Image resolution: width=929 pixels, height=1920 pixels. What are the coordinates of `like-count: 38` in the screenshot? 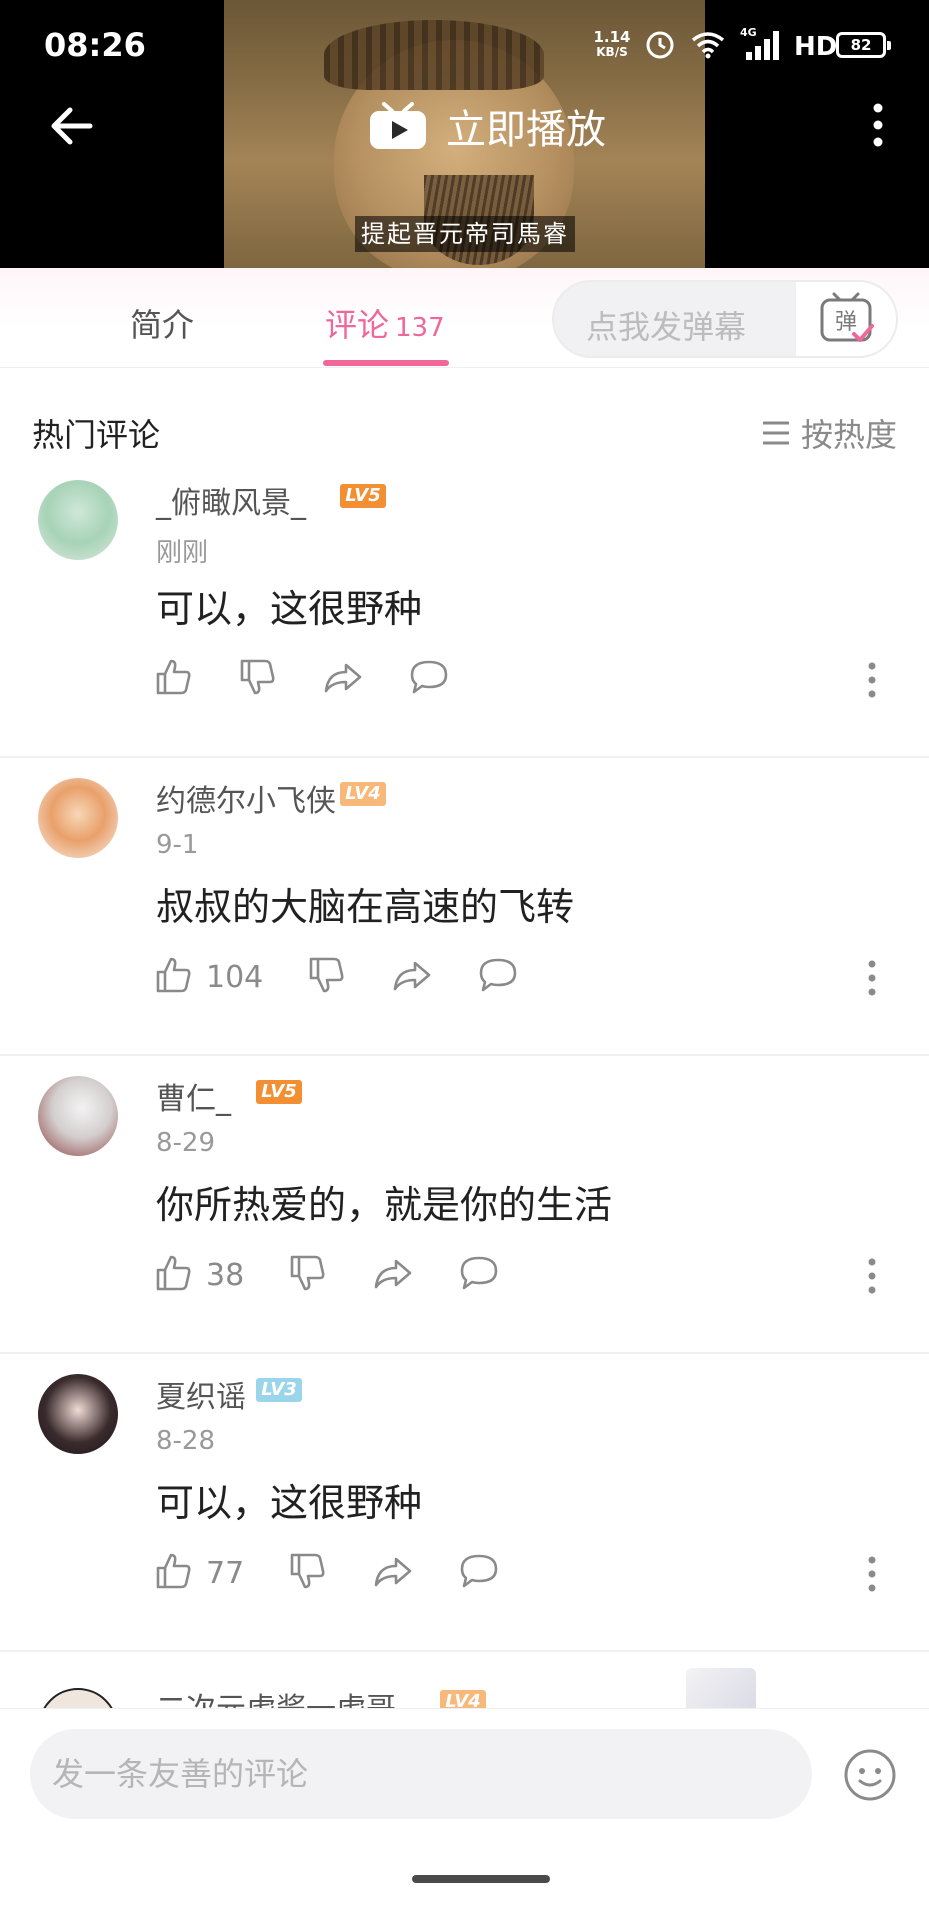 It's located at (225, 1275).